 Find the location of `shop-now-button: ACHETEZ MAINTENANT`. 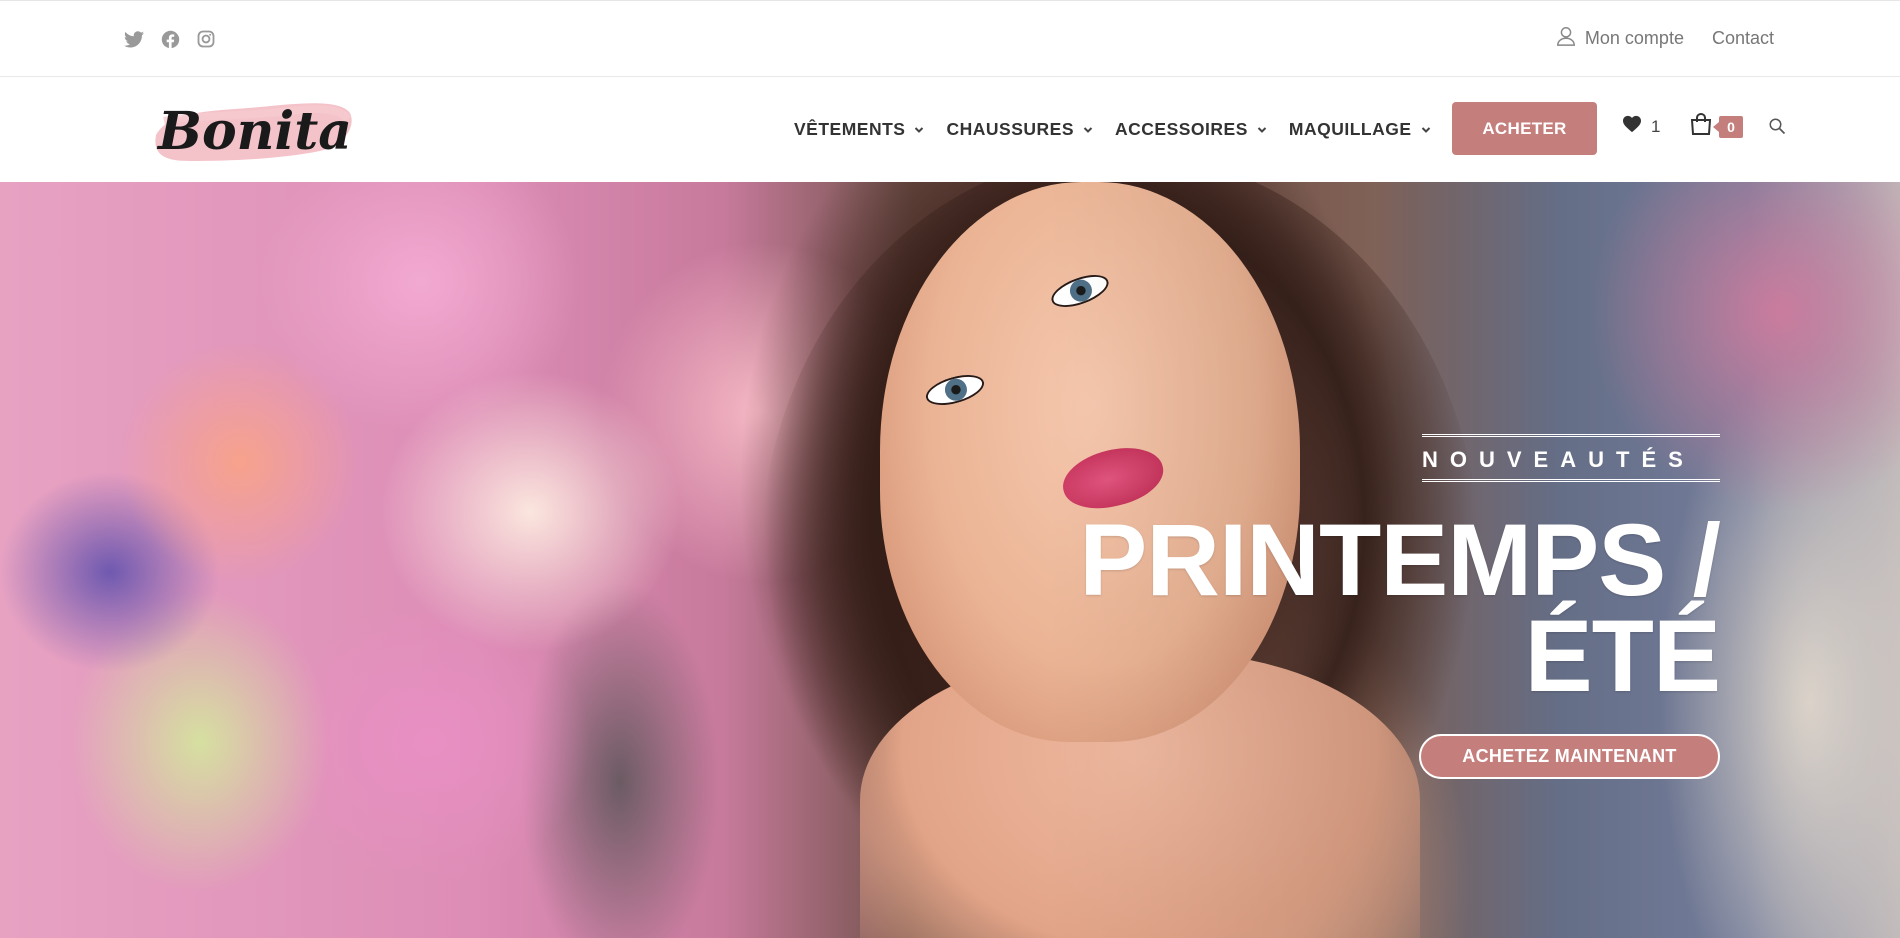

shop-now-button: ACHETEZ MAINTENANT is located at coordinates (1569, 756).